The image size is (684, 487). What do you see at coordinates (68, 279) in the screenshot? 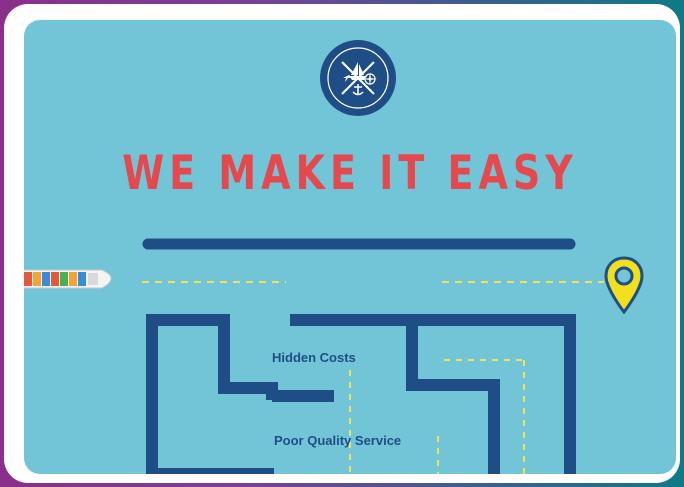
I see `container-ship-icon` at bounding box center [68, 279].